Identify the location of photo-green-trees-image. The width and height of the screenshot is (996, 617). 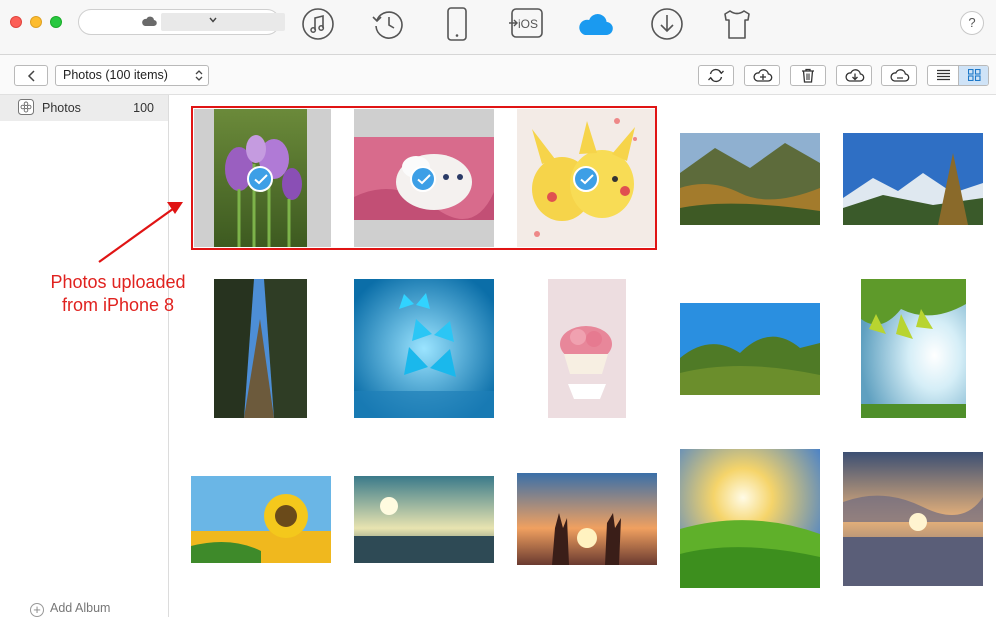
(750, 349).